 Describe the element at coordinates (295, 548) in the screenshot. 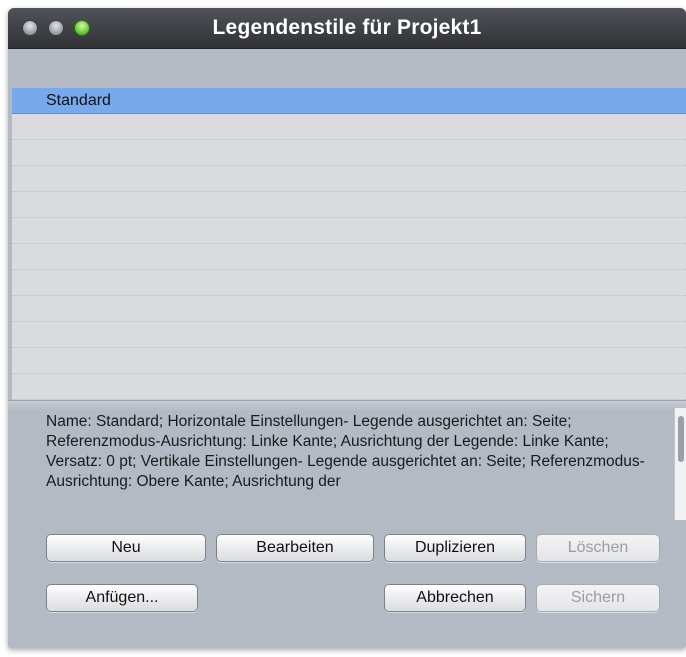

I see `edit-button: Bearbeiten` at that location.